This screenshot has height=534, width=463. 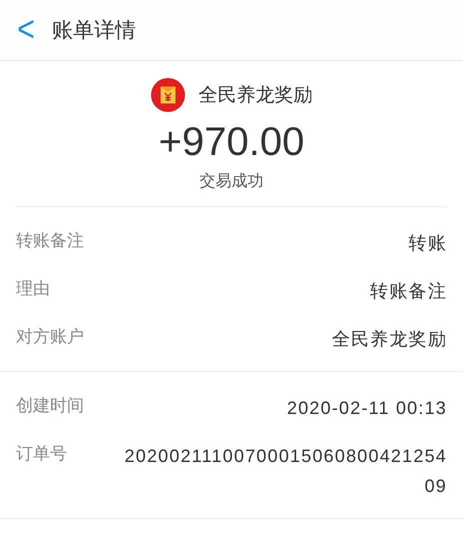 What do you see at coordinates (366, 408) in the screenshot?
I see `field-value: 2020-02-11 00:13` at bounding box center [366, 408].